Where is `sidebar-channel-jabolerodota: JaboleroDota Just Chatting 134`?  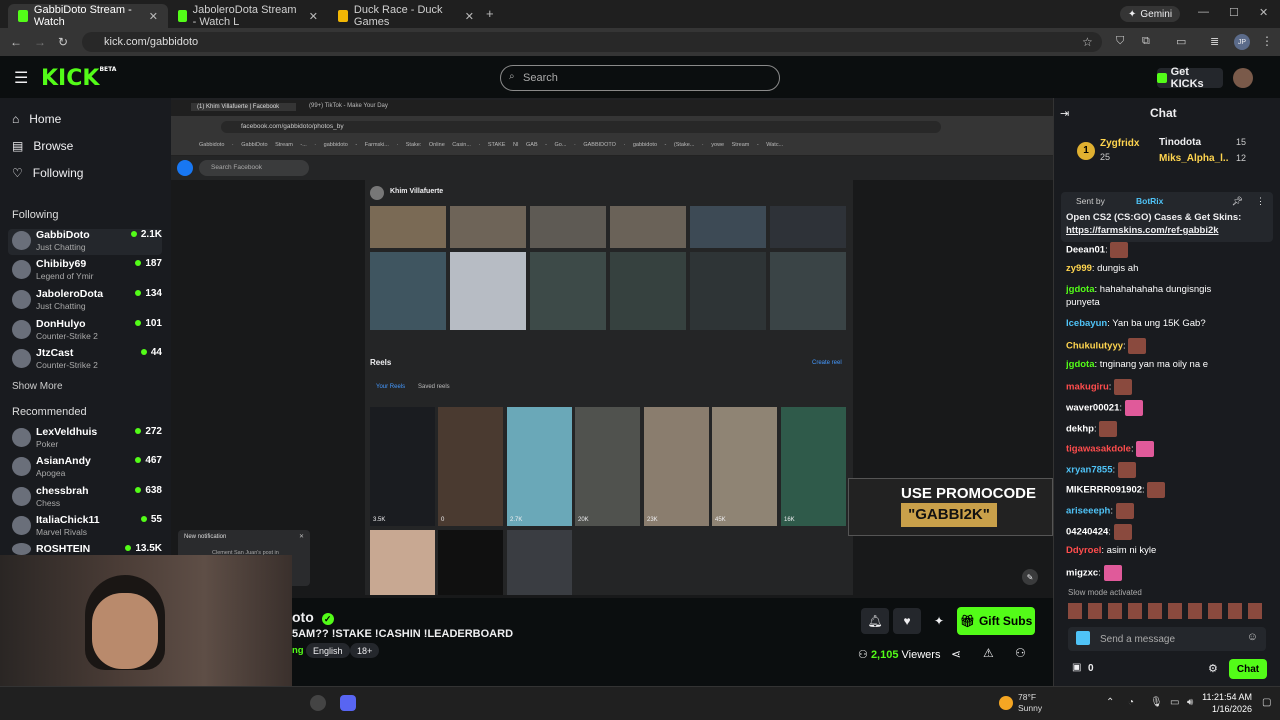
sidebar-channel-jabolerodota: JaboleroDota Just Chatting 134 is located at coordinates (87, 301).